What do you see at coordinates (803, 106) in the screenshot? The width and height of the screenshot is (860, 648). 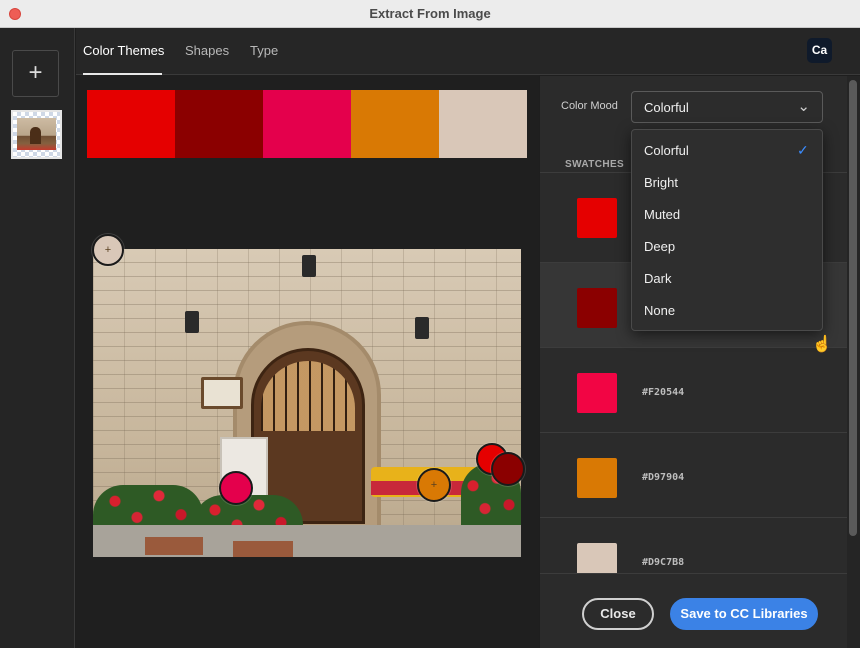 I see `chevron-down-icon: ⌄` at bounding box center [803, 106].